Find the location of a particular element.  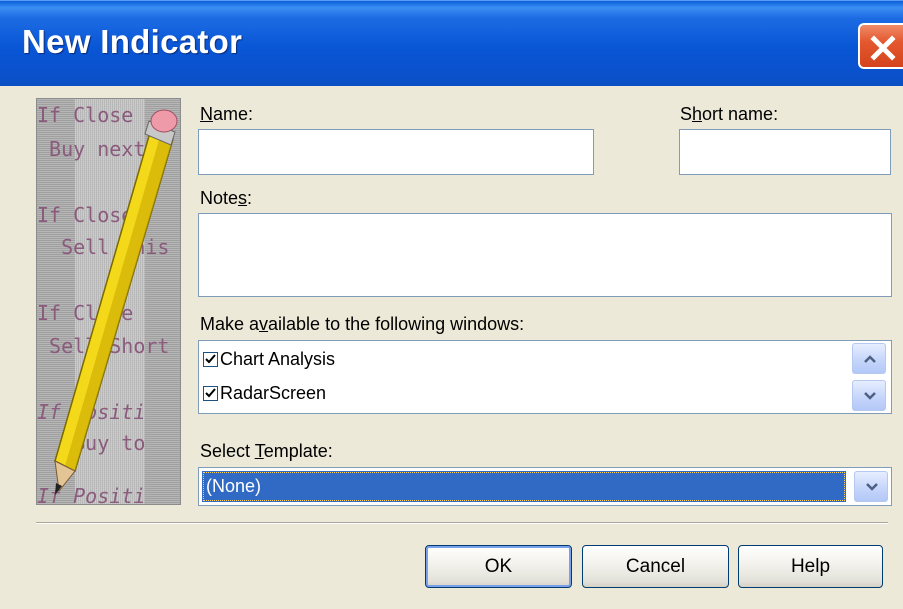

divider is located at coordinates (462, 523).